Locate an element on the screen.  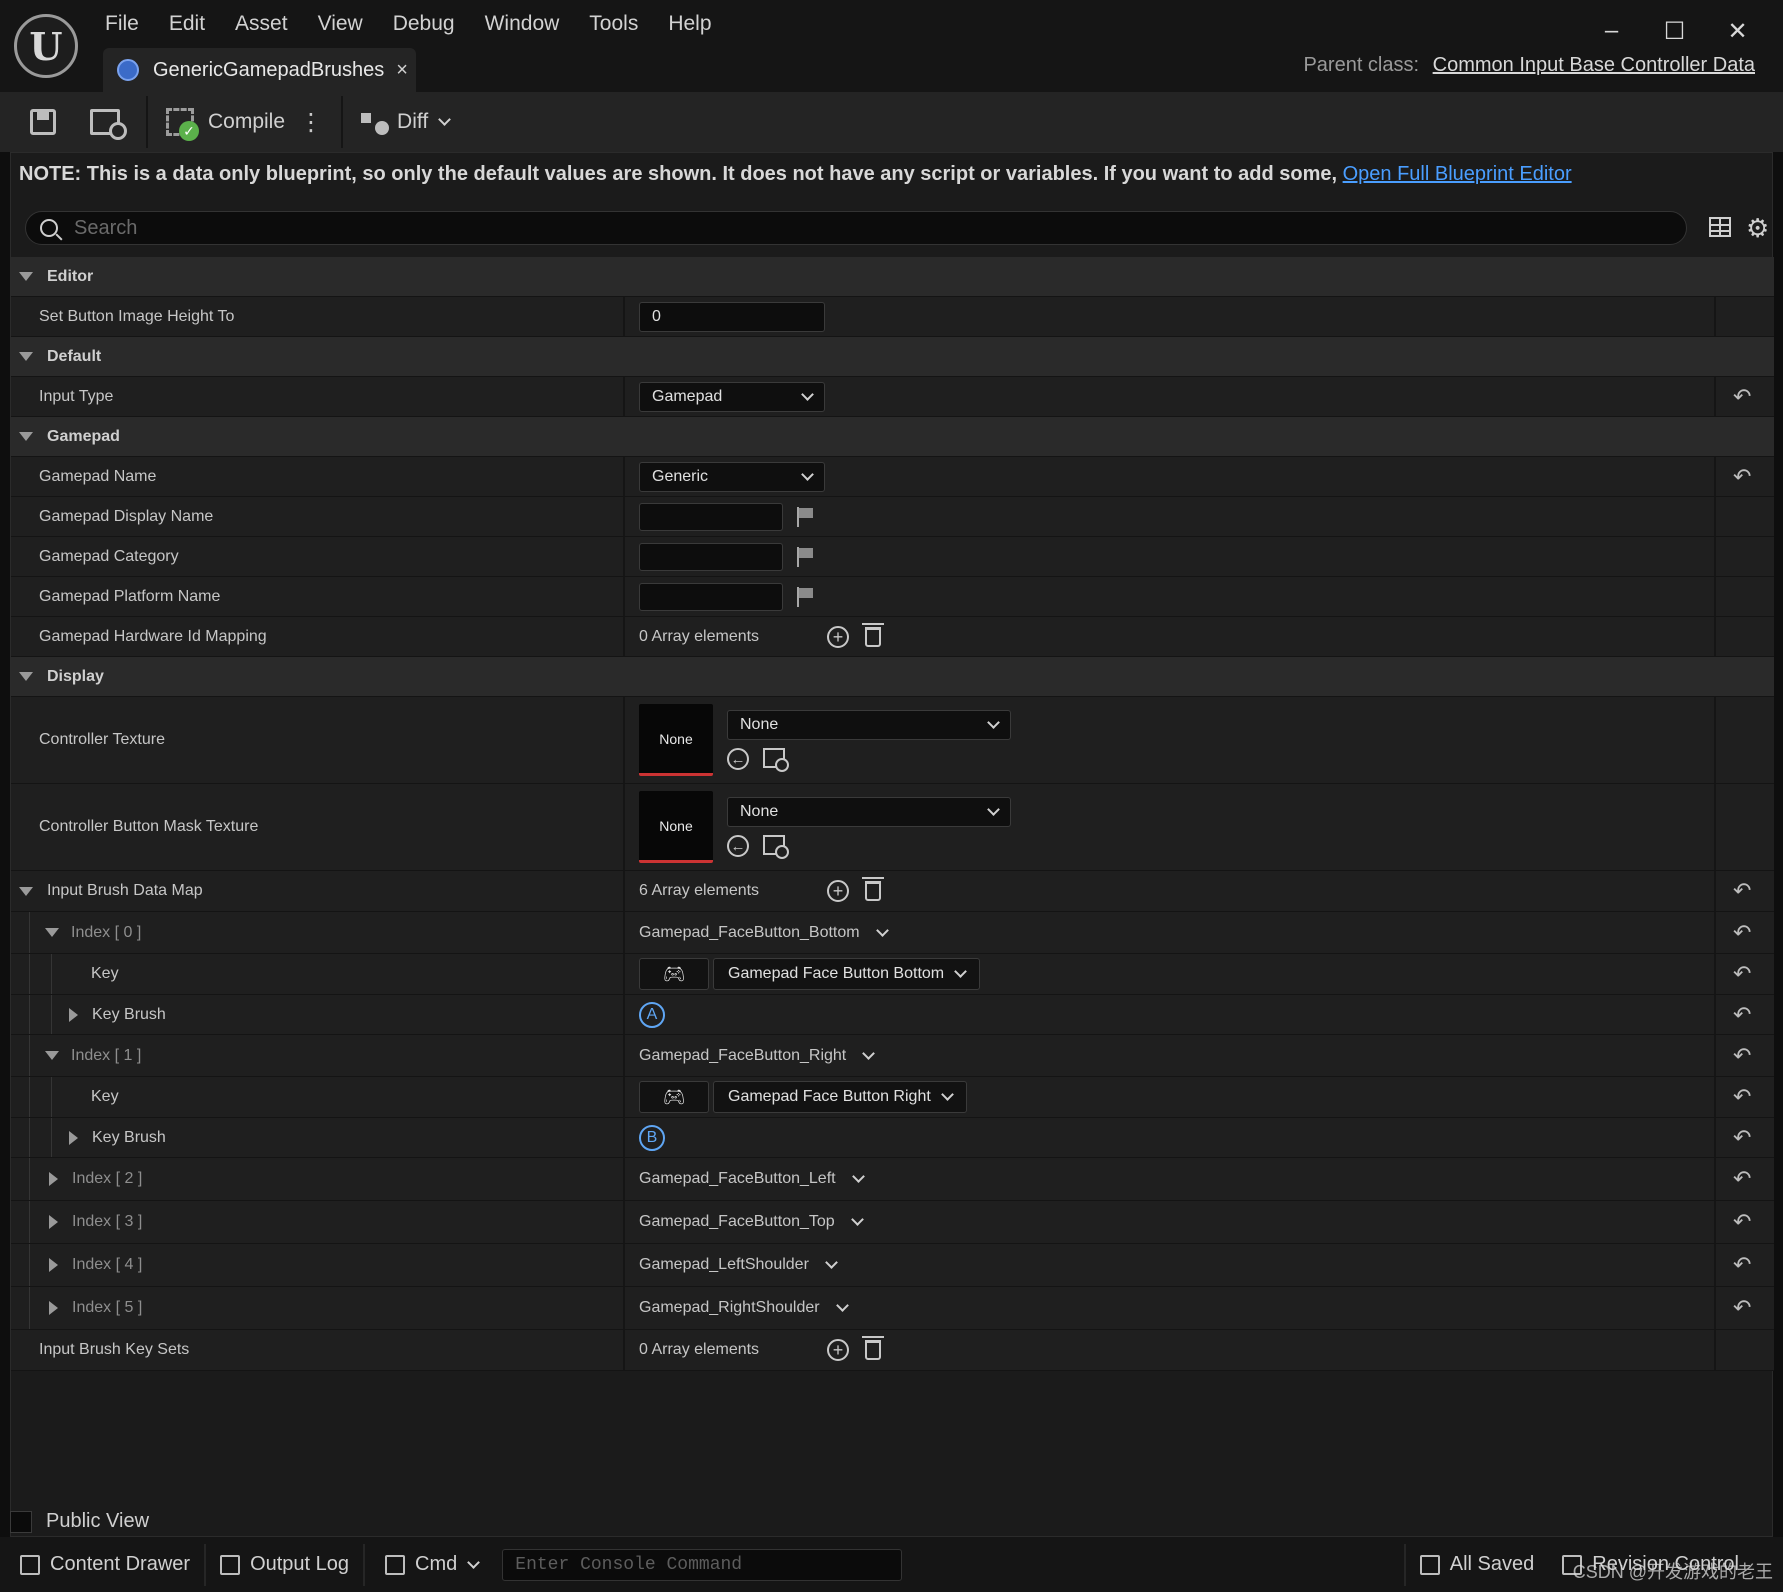
menu-help: Help is located at coordinates (689, 24).